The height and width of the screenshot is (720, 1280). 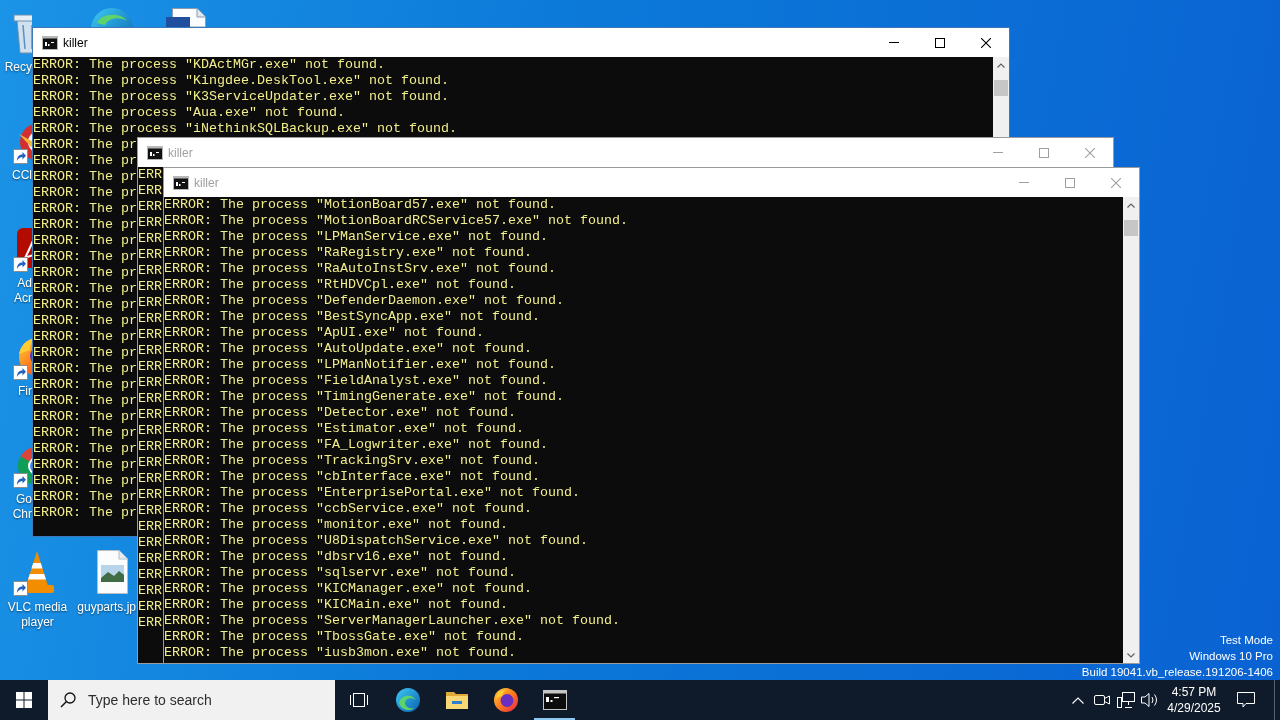 What do you see at coordinates (348, 253) in the screenshot?
I see `console-line: ERROR: The process "RaRegistry.exe" not found.` at bounding box center [348, 253].